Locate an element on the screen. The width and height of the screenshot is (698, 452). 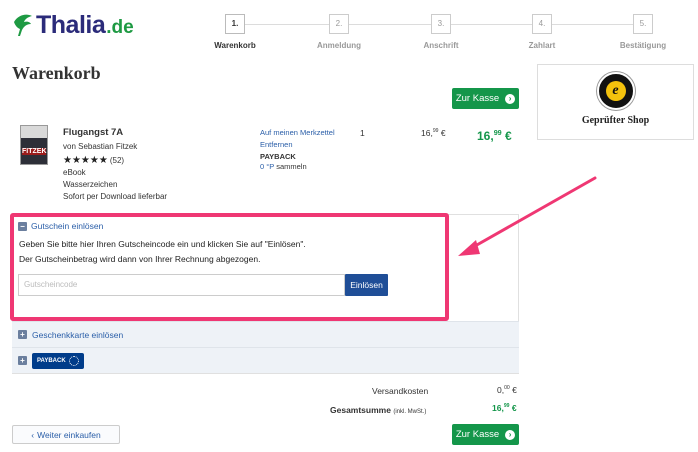
grand-total-value: 16,99 € is located at coordinates (504, 408).